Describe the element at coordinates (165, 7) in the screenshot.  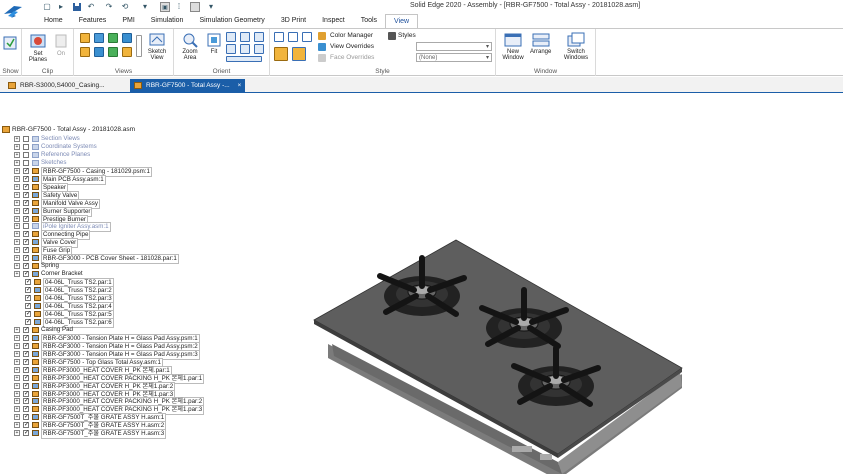
I see `customize-icon: ▣` at that location.